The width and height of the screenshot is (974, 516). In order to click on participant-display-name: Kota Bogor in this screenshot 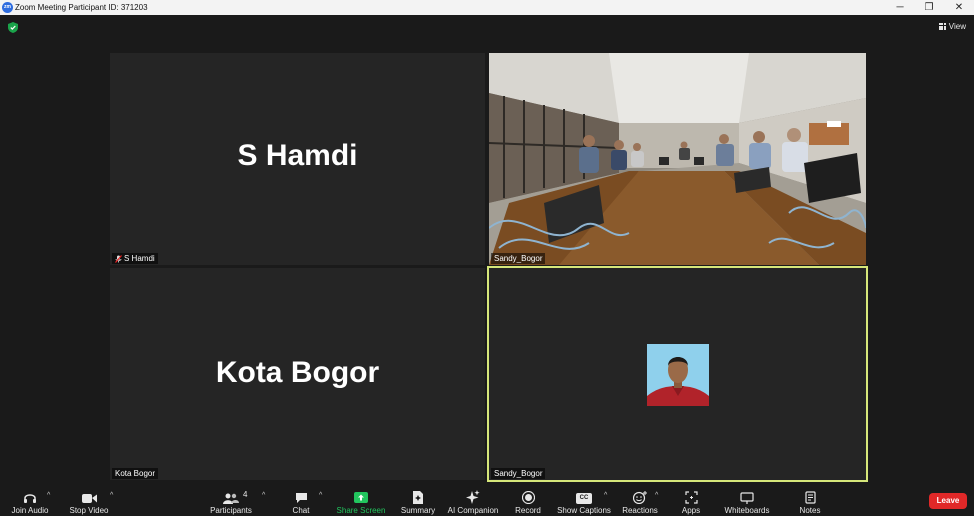, I will do `click(297, 372)`.